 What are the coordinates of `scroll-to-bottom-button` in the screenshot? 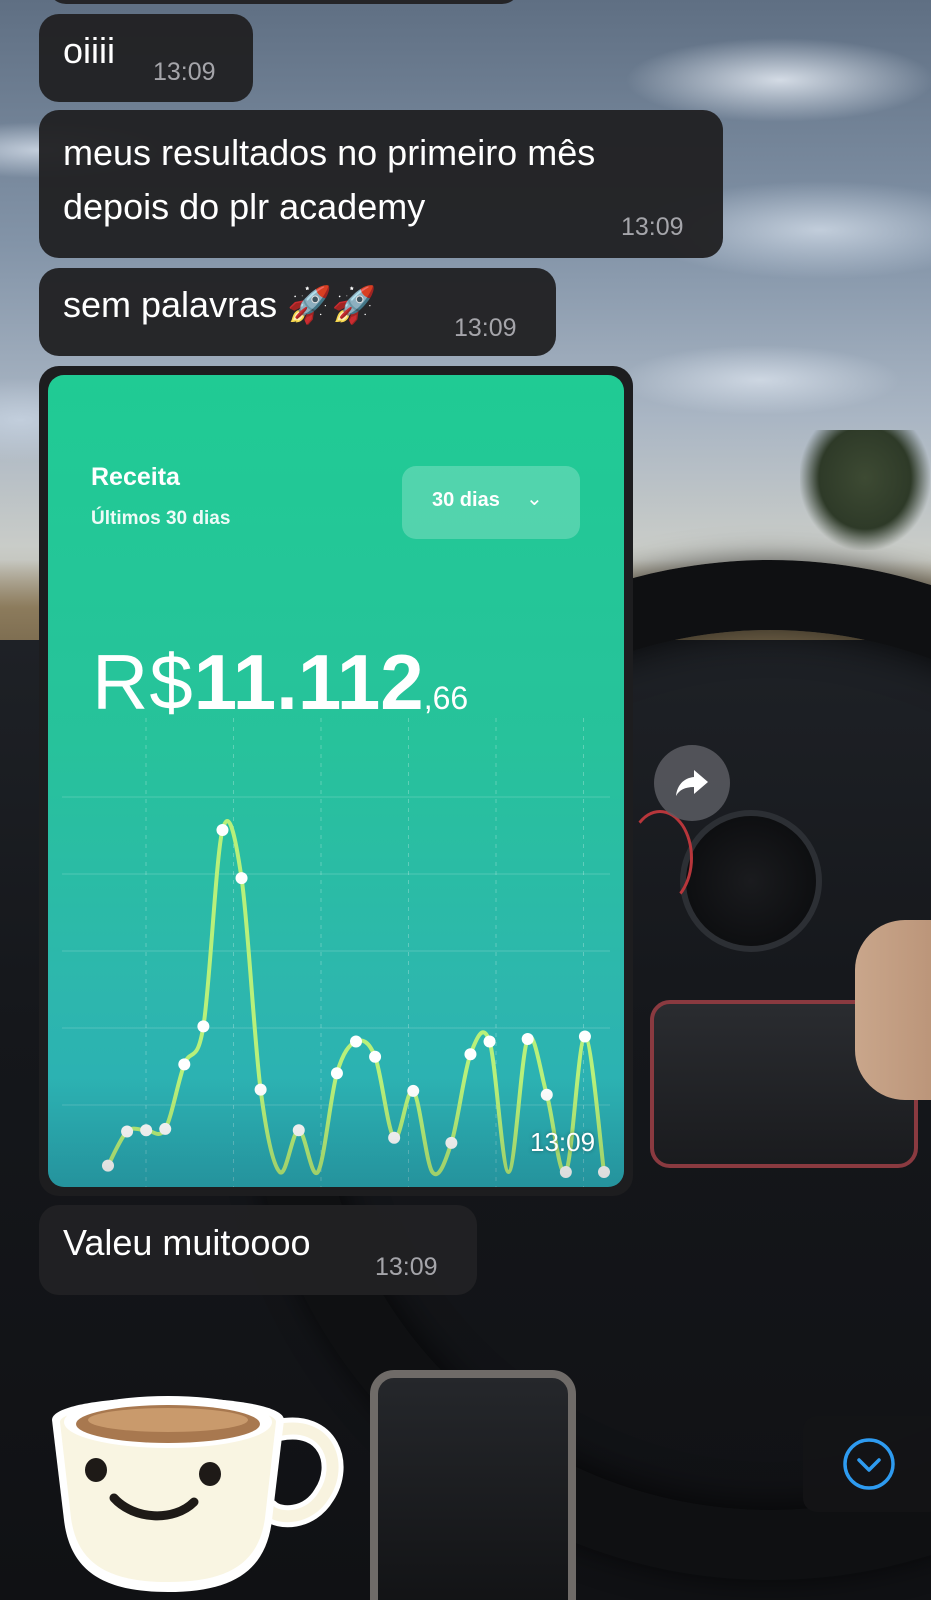 It's located at (867, 1464).